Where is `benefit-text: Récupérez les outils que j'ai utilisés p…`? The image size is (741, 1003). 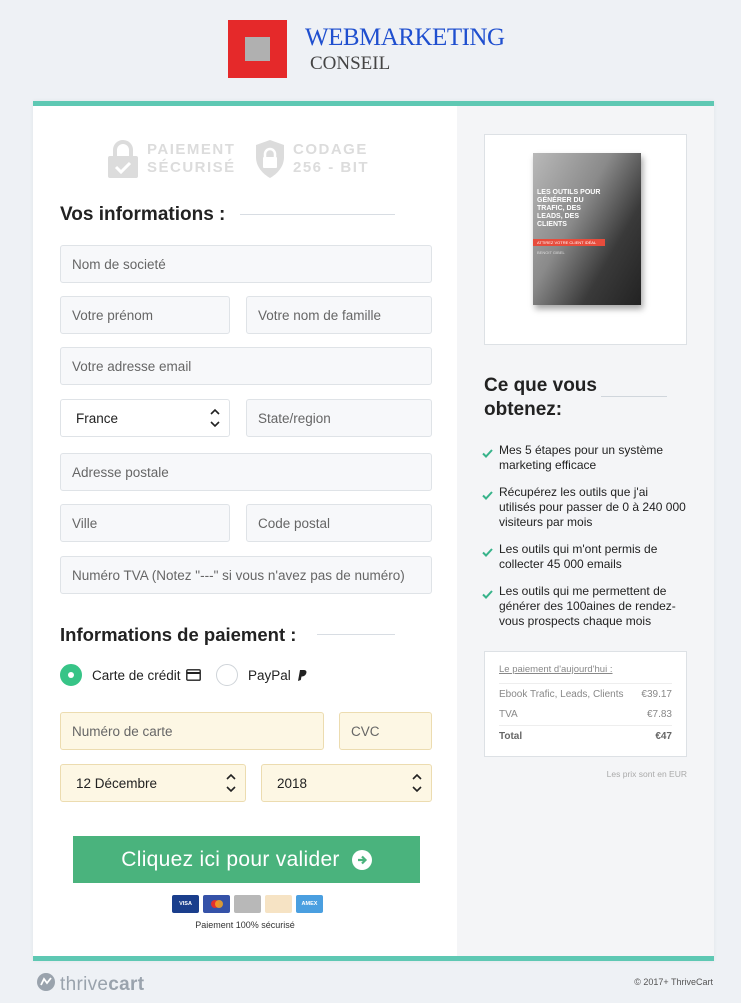 benefit-text: Récupérez les outils que j'ai utilisés p… is located at coordinates (592, 507).